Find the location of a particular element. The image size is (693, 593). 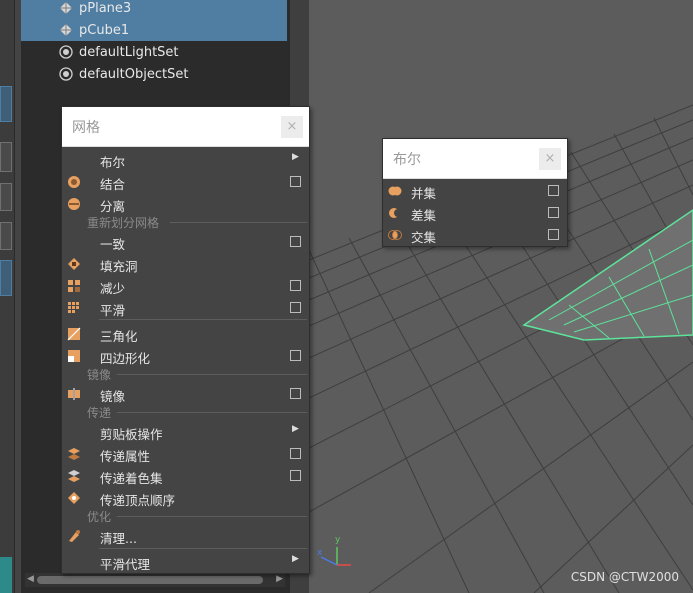

menu-item-triangulate: 三角化 is located at coordinates (185, 334).